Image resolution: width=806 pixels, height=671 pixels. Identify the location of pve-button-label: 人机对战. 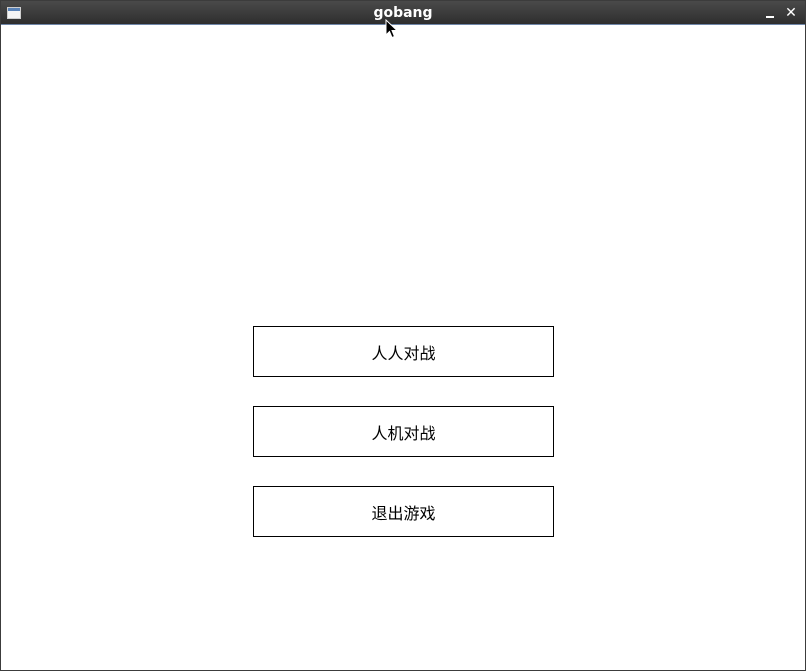
(403, 433).